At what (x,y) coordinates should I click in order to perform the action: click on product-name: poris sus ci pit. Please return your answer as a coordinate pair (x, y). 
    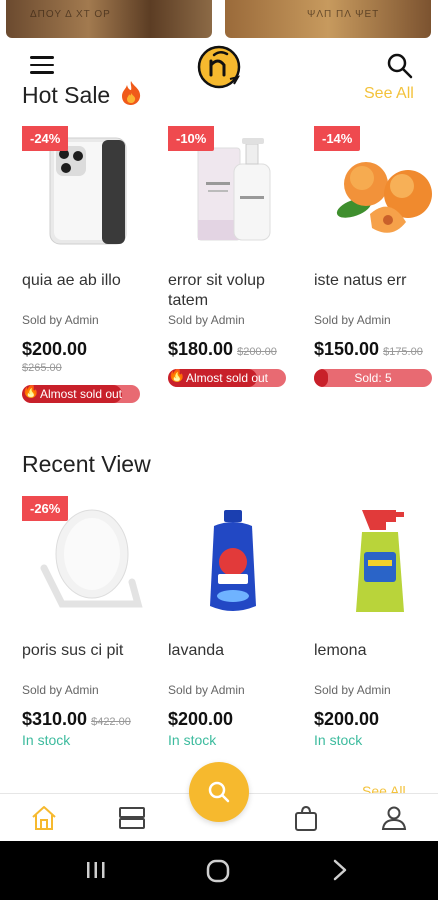
    Looking at the image, I should click on (86, 651).